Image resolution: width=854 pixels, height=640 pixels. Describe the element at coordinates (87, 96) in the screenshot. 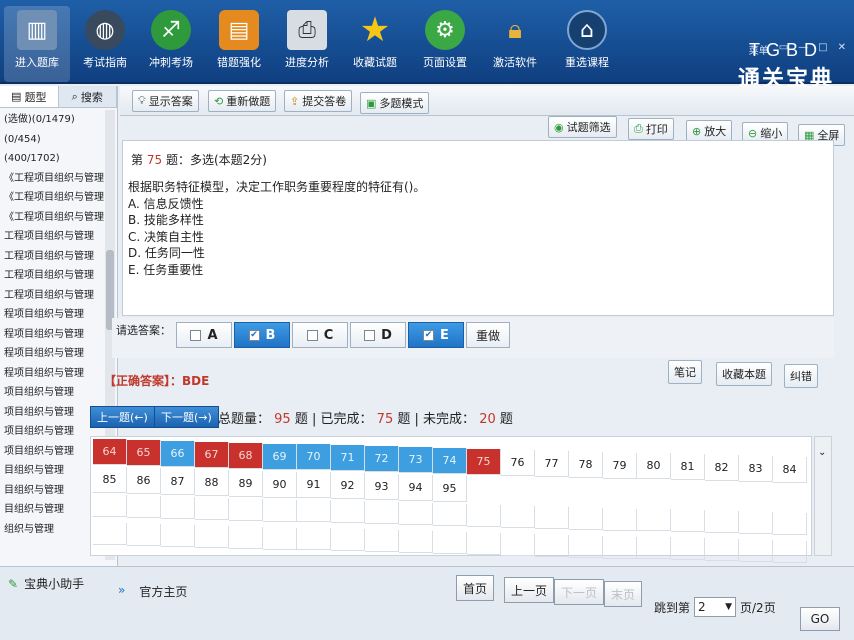

I see `tab-search: ⌕ 搜索` at that location.